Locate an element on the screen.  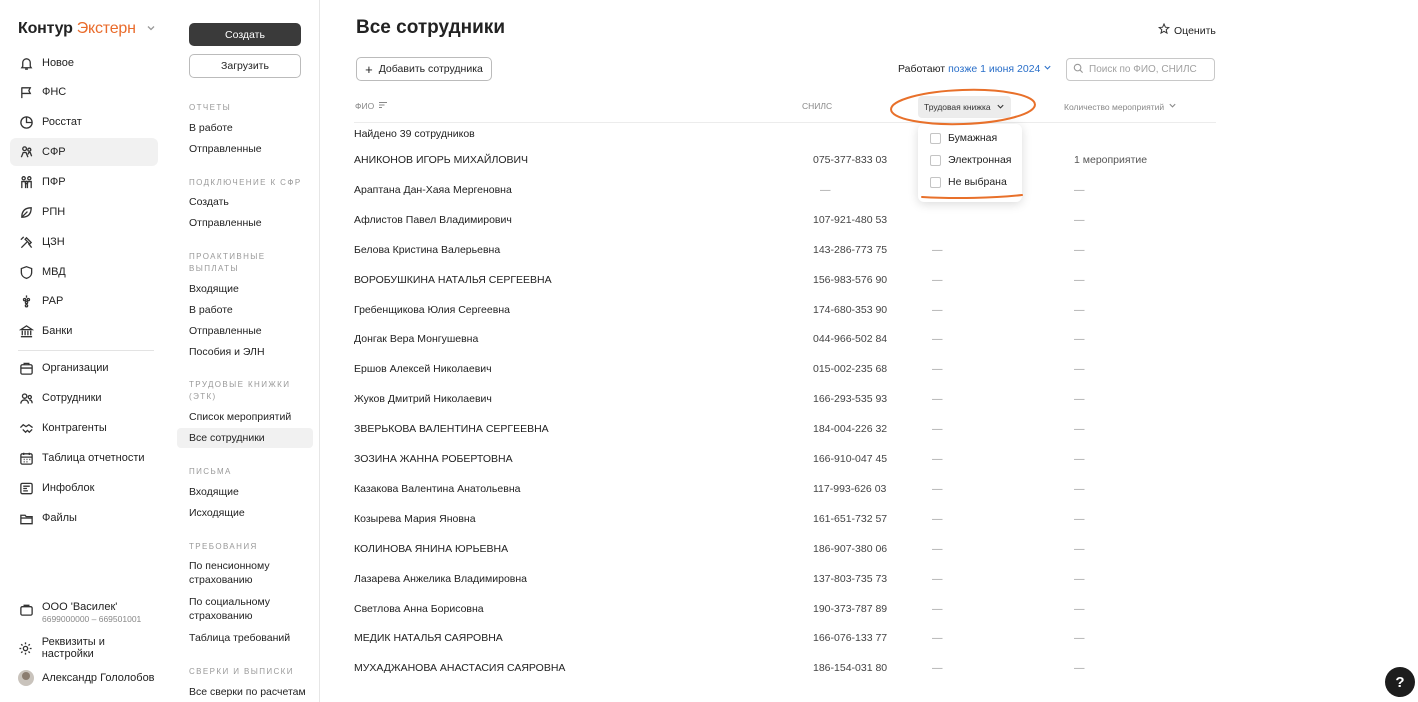
nav-item-5: РПН is located at coordinates (84, 212).